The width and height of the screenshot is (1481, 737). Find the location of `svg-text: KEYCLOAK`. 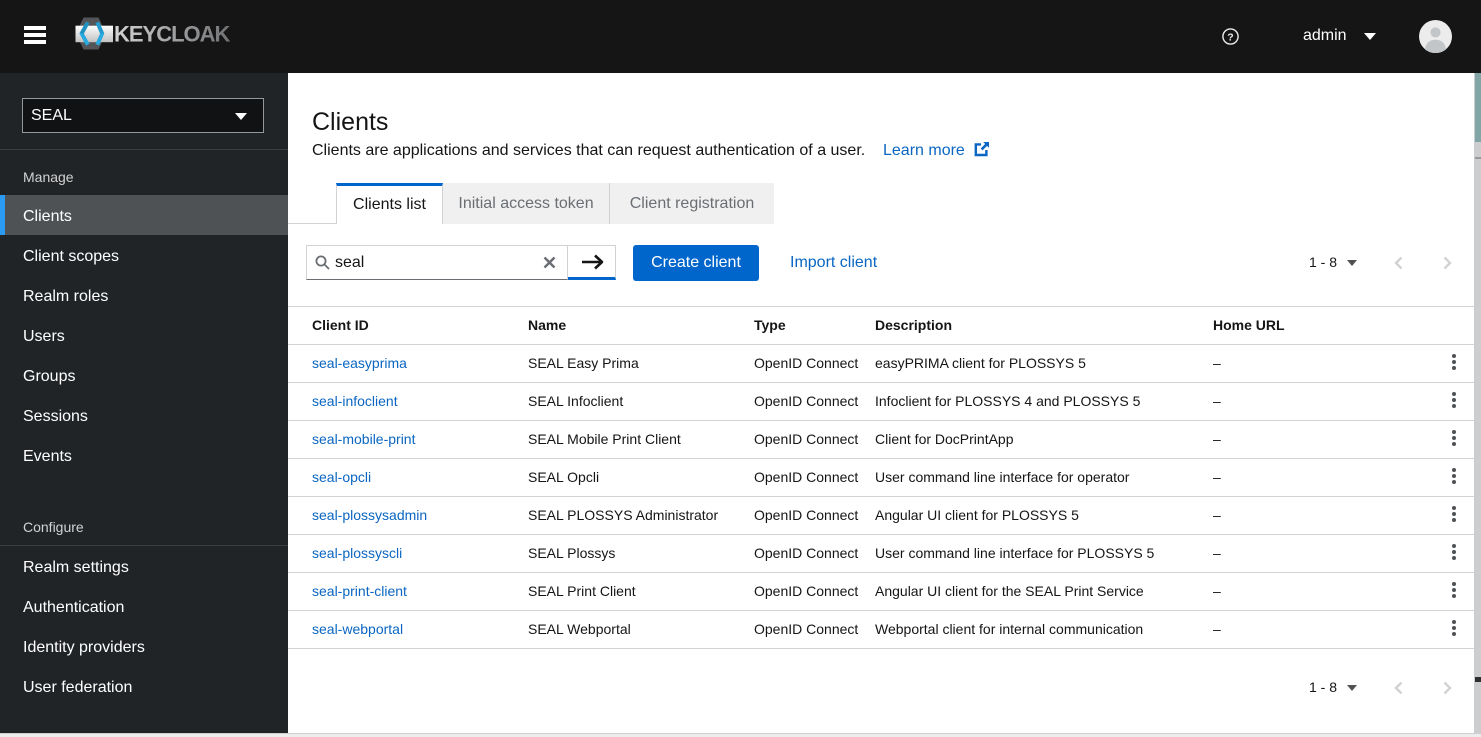

svg-text: KEYCLOAK is located at coordinates (172, 34).